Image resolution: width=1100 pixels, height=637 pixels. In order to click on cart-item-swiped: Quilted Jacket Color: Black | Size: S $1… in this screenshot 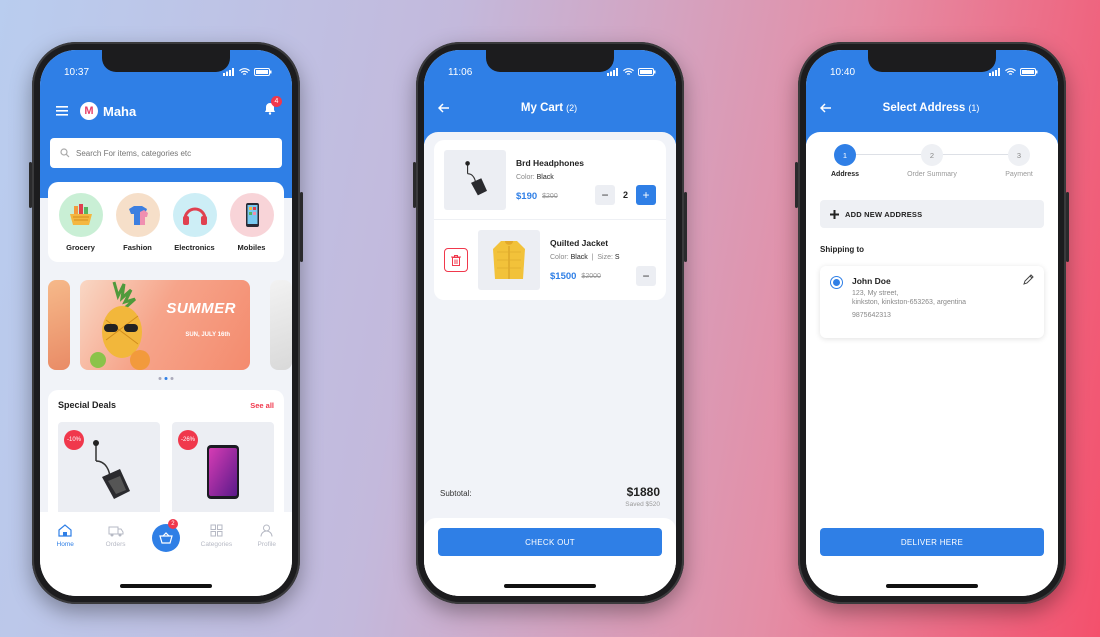, I will do `click(550, 260)`.